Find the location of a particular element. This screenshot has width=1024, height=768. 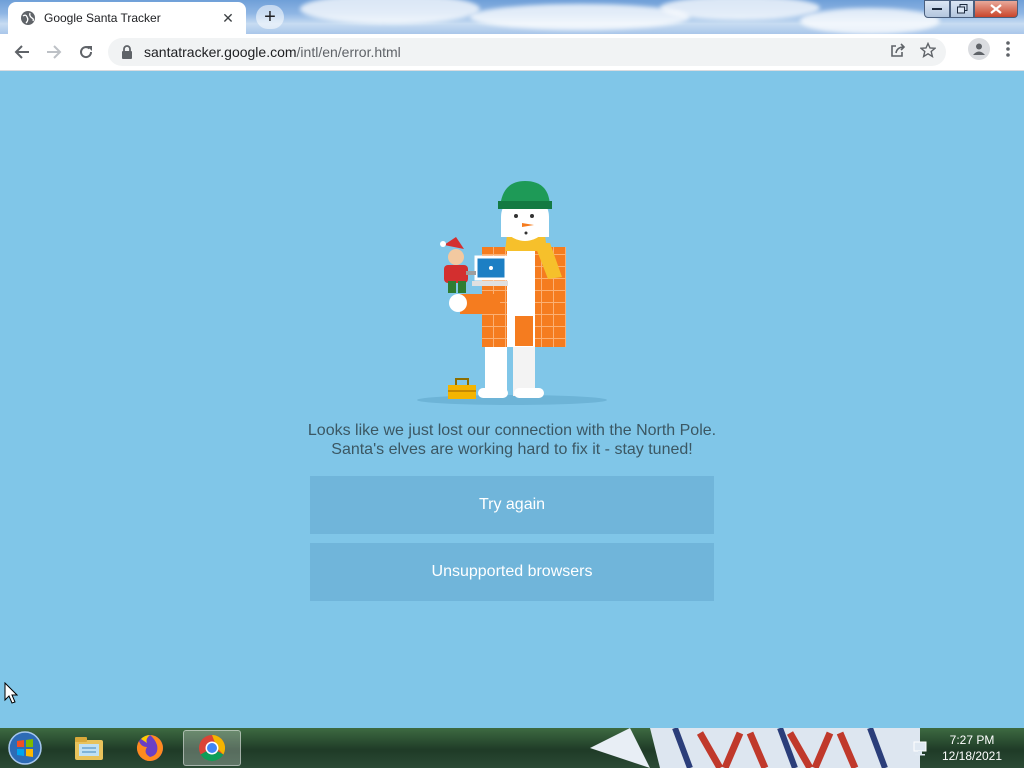

file-explorer-icon is located at coordinates (89, 748).